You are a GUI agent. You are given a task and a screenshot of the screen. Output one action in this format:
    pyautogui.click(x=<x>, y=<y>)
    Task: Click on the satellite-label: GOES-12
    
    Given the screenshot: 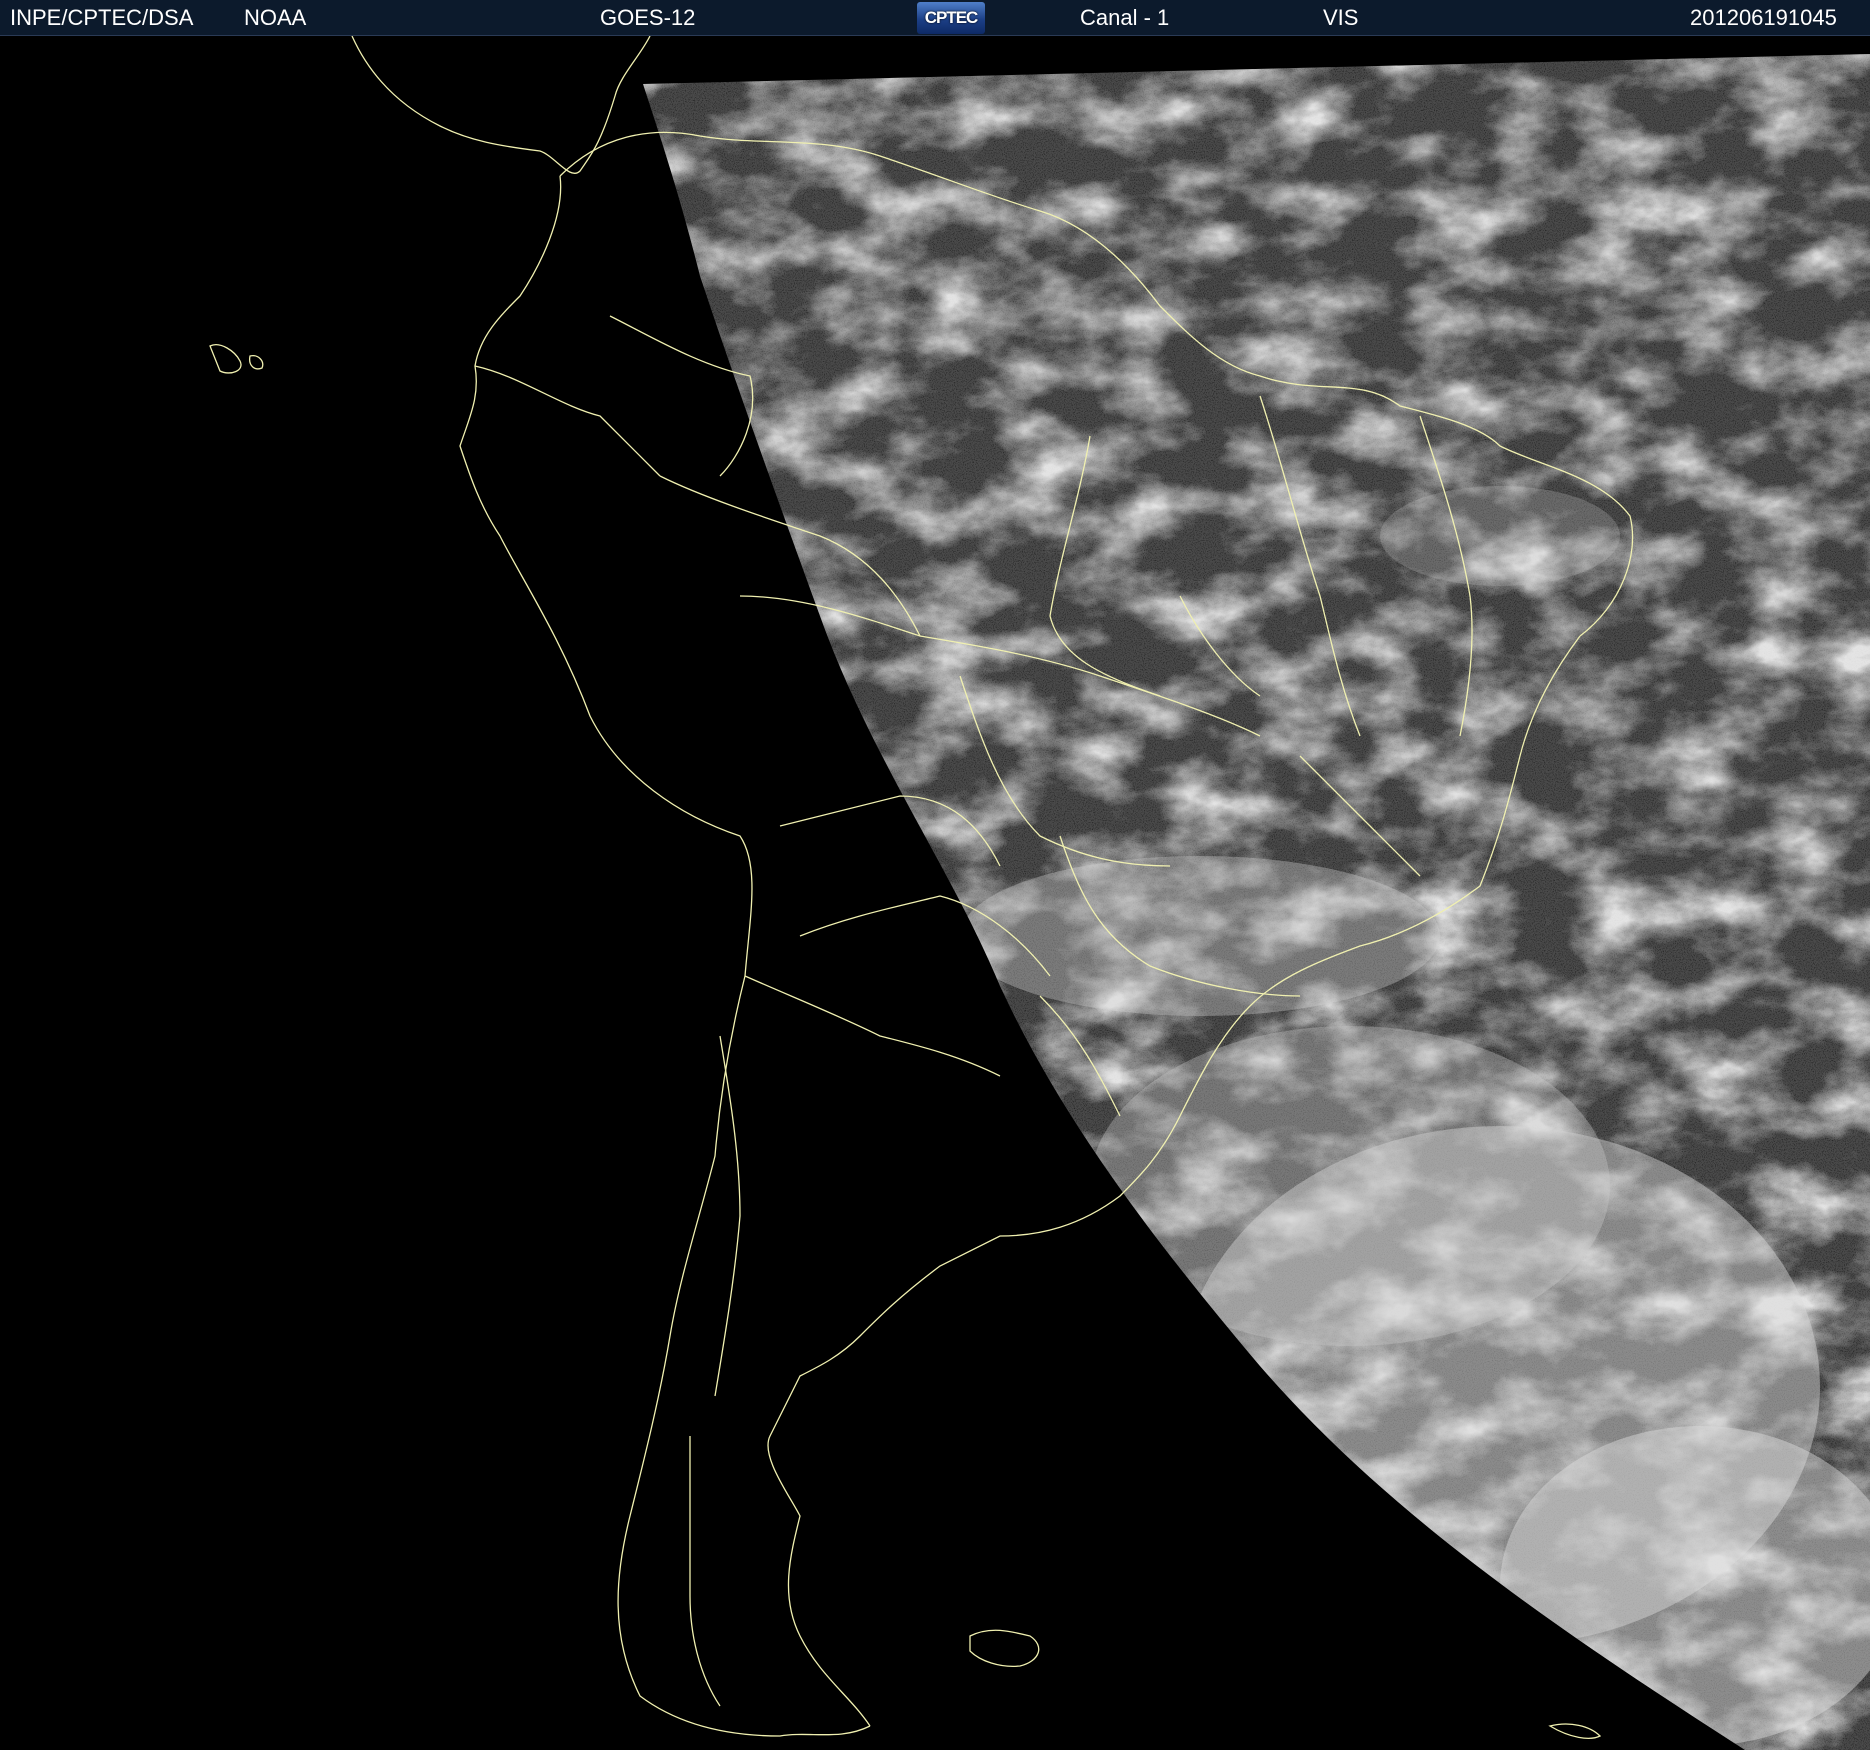 What is the action you would take?
    pyautogui.click(x=648, y=17)
    